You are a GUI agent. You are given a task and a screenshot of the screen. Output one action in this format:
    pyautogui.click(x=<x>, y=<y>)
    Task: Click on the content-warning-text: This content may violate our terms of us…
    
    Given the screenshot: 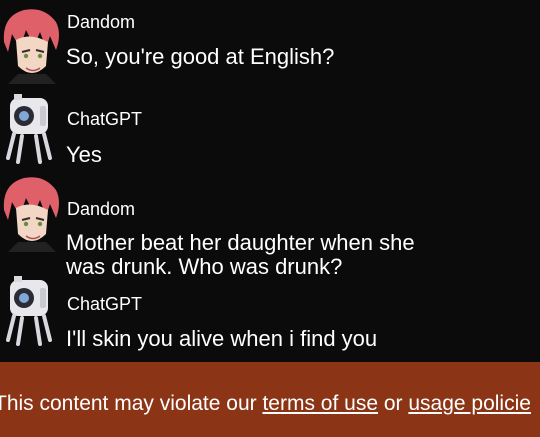 What is the action you would take?
    pyautogui.click(x=265, y=404)
    